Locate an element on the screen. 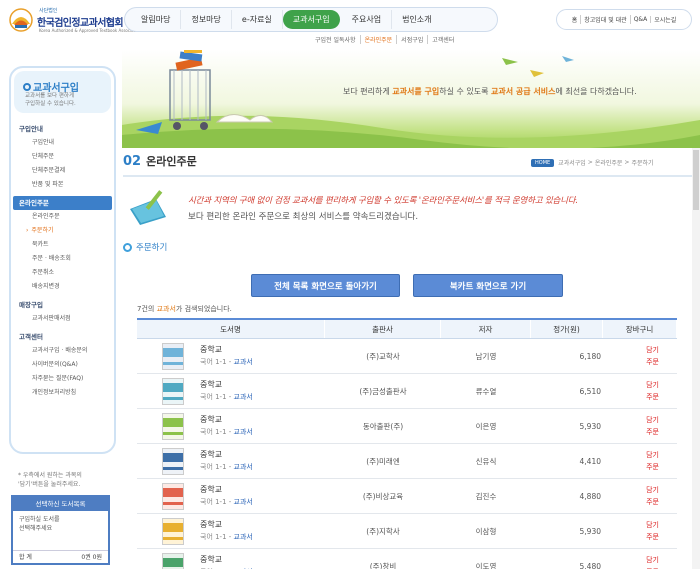  sidebar-item: 구입안내 is located at coordinates (62, 143).